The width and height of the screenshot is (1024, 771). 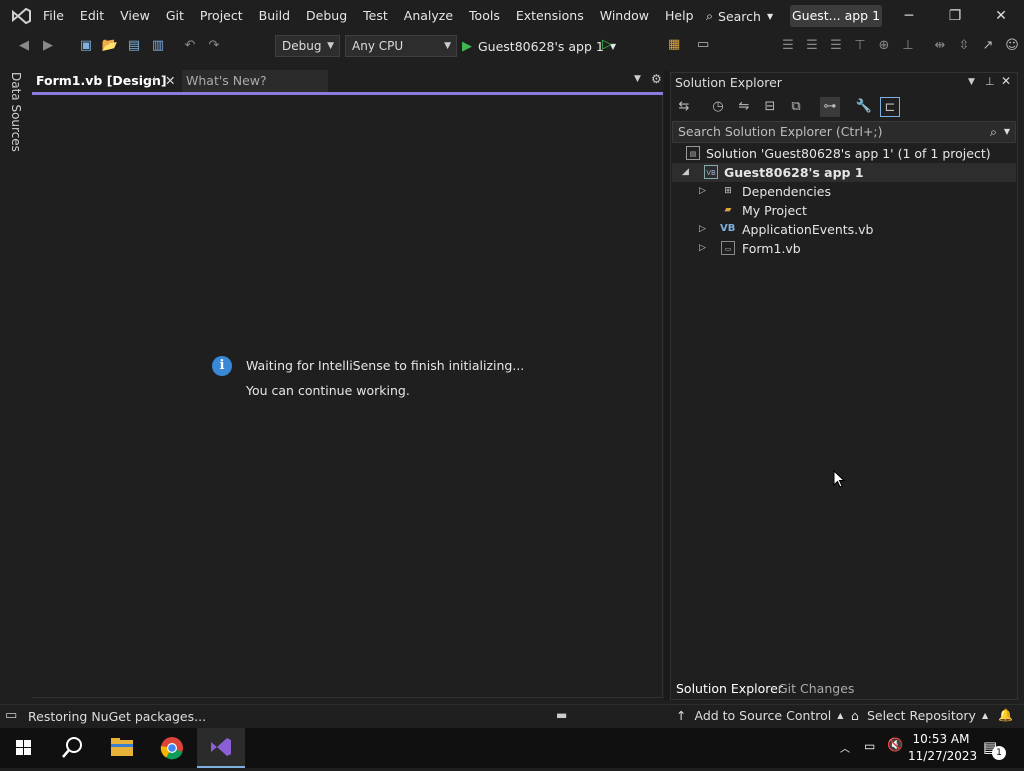 I want to click on notifications-bell-icon: 🔔, so click(x=1005, y=715).